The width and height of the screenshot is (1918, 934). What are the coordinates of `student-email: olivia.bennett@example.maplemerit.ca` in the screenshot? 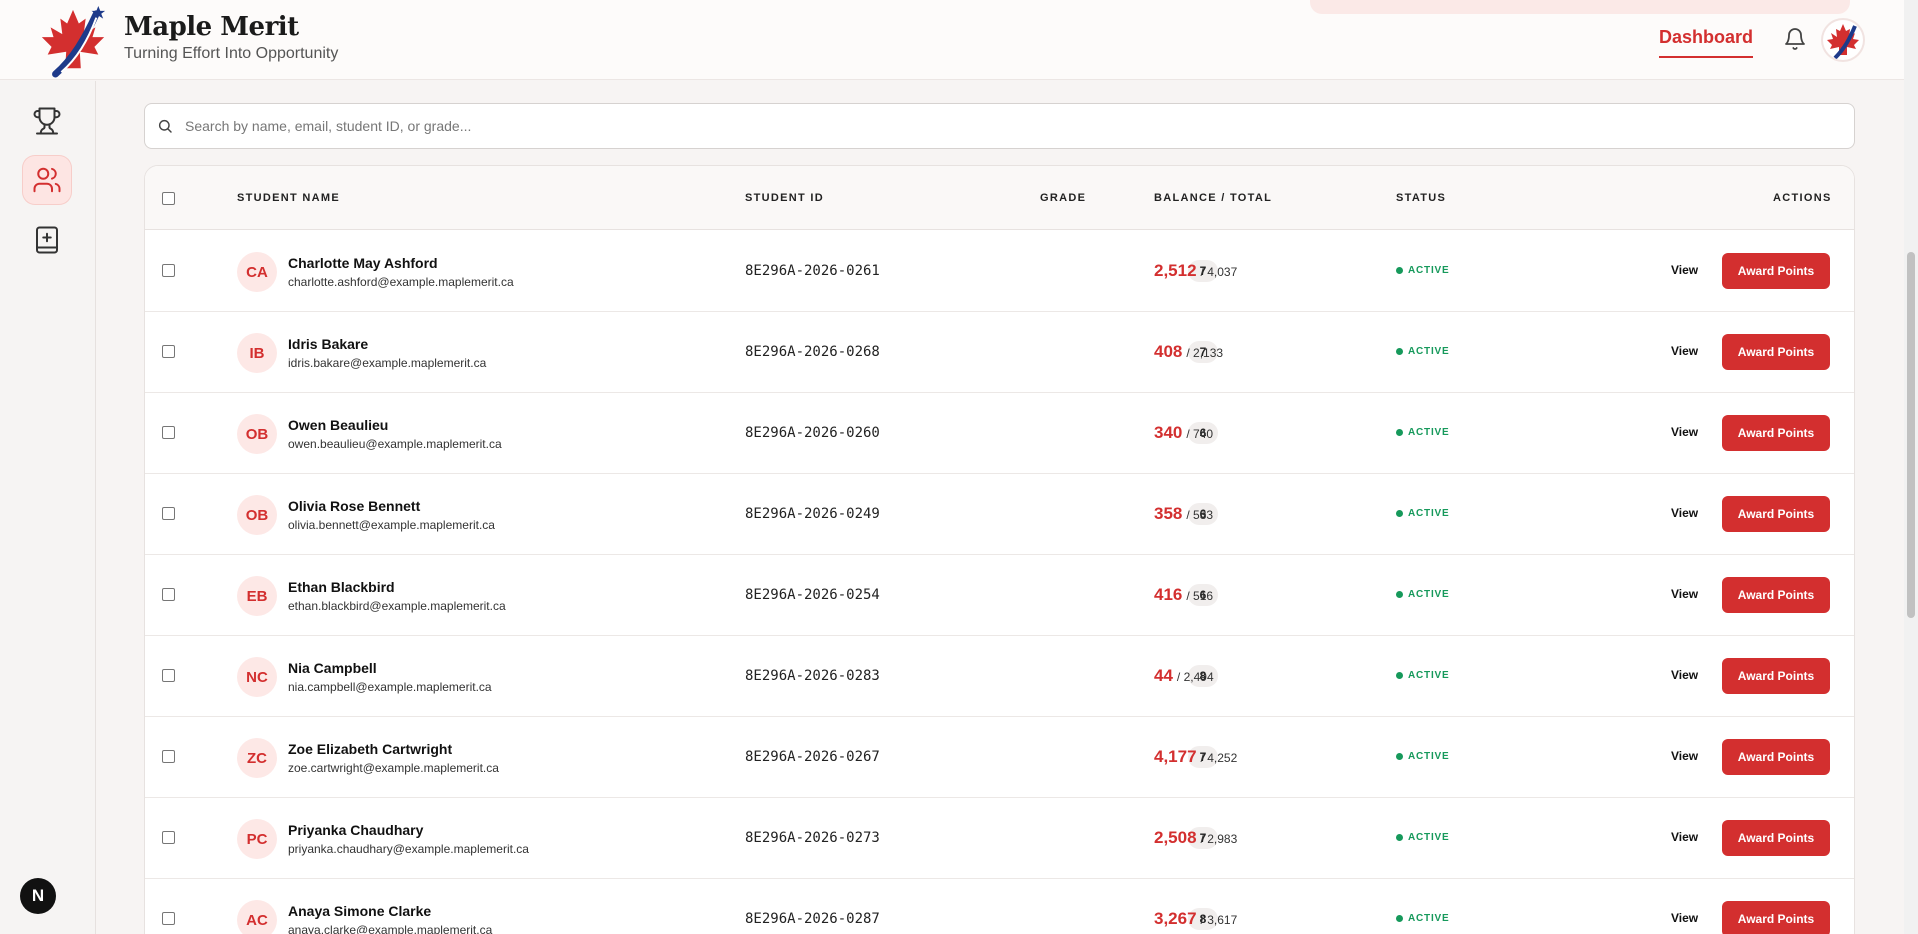 It's located at (391, 525).